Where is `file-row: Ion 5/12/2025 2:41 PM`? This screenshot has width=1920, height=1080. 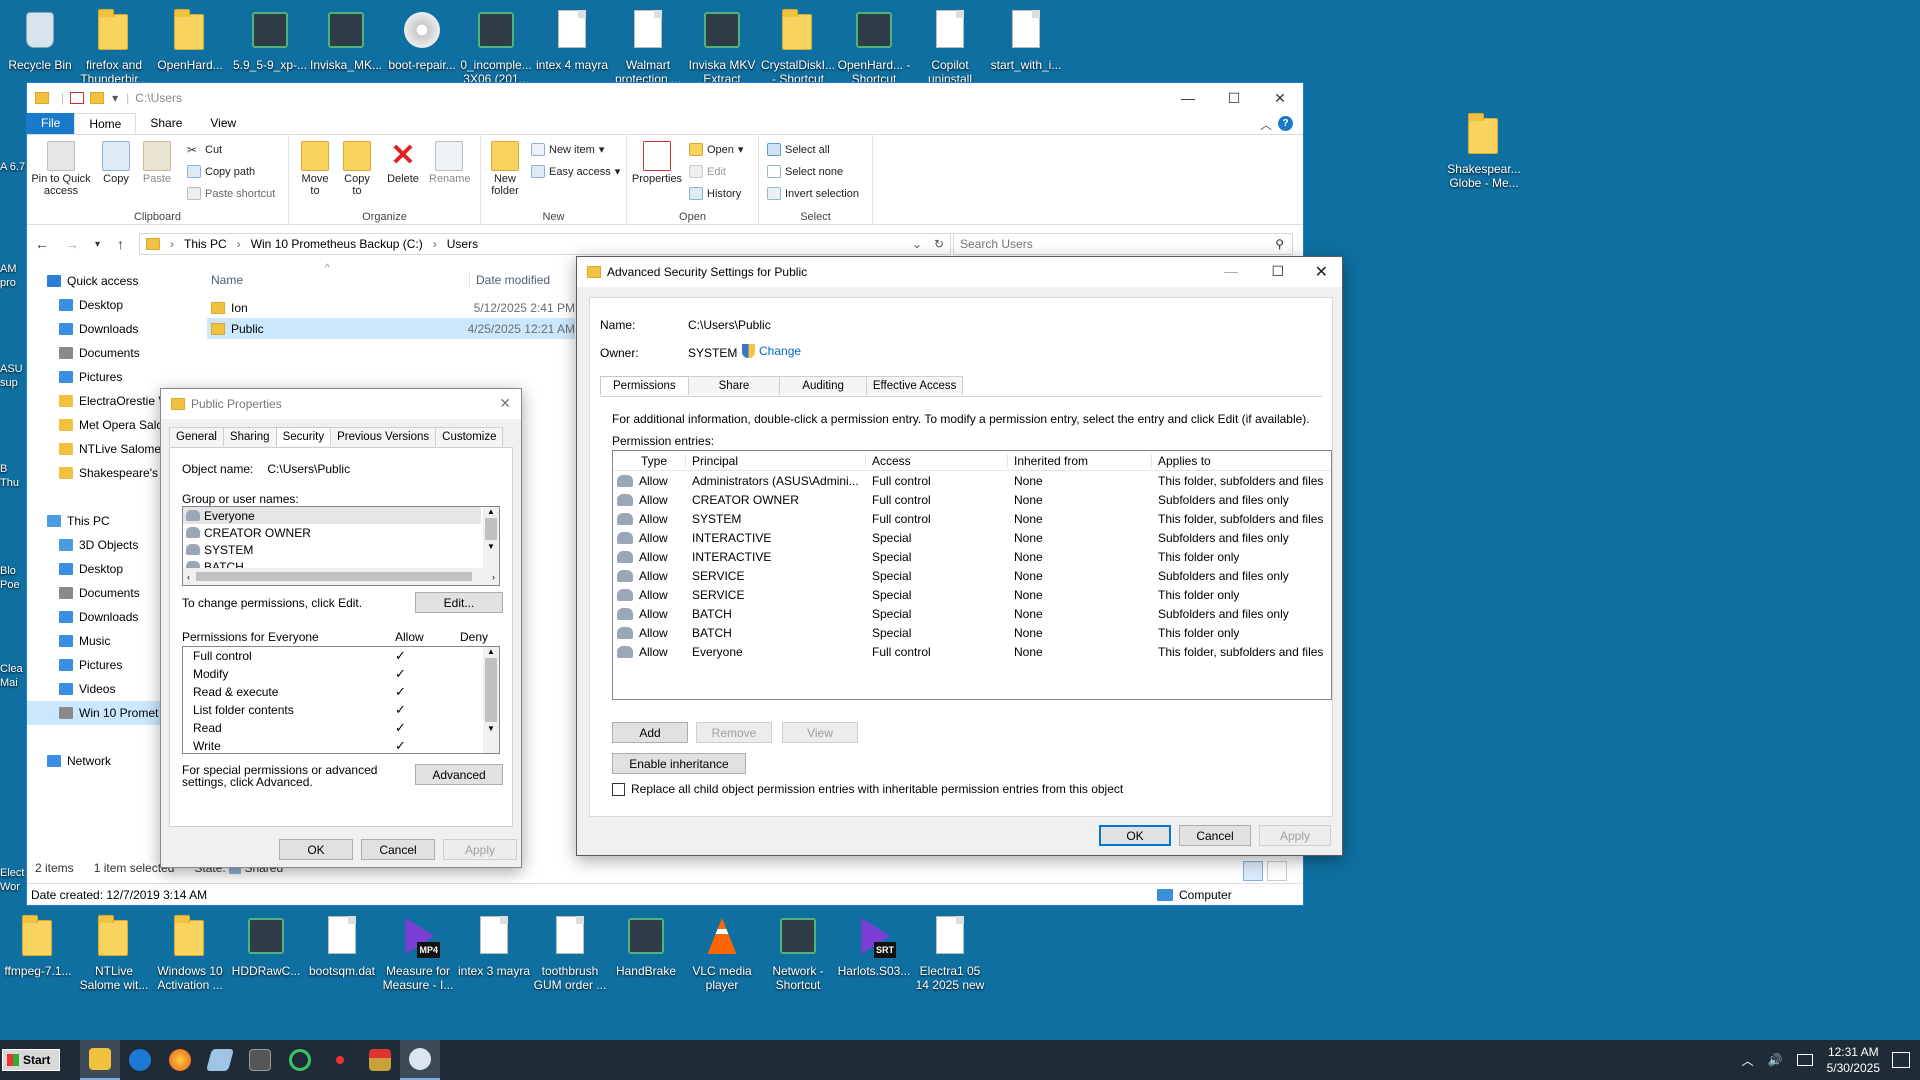 file-row: Ion 5/12/2025 2:41 PM is located at coordinates (391, 307).